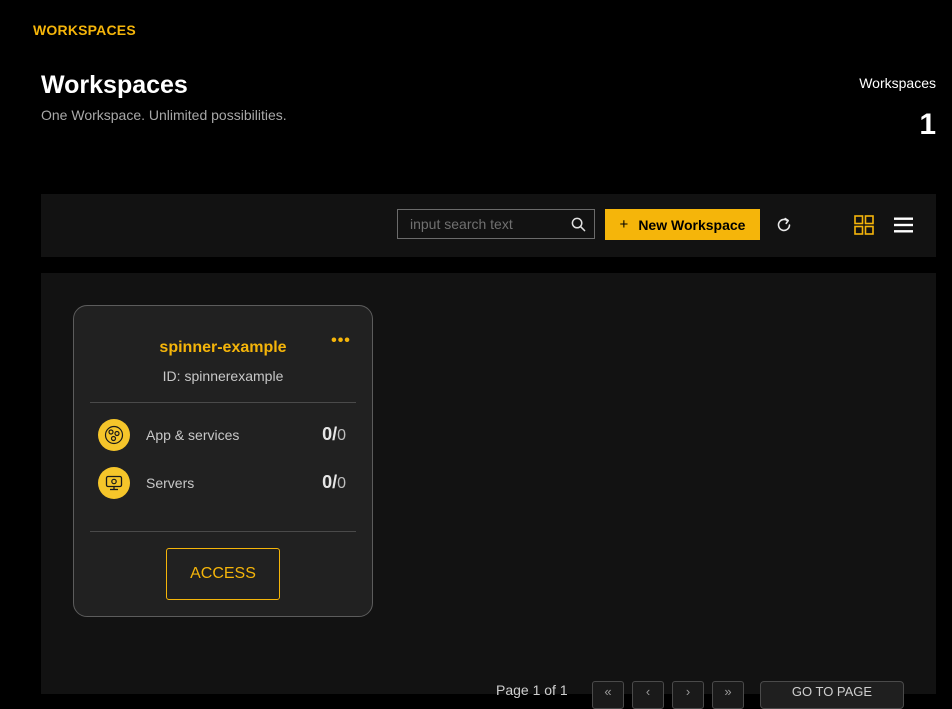 This screenshot has width=952, height=709. What do you see at coordinates (927, 124) in the screenshot?
I see `workspace-count-value: 1` at bounding box center [927, 124].